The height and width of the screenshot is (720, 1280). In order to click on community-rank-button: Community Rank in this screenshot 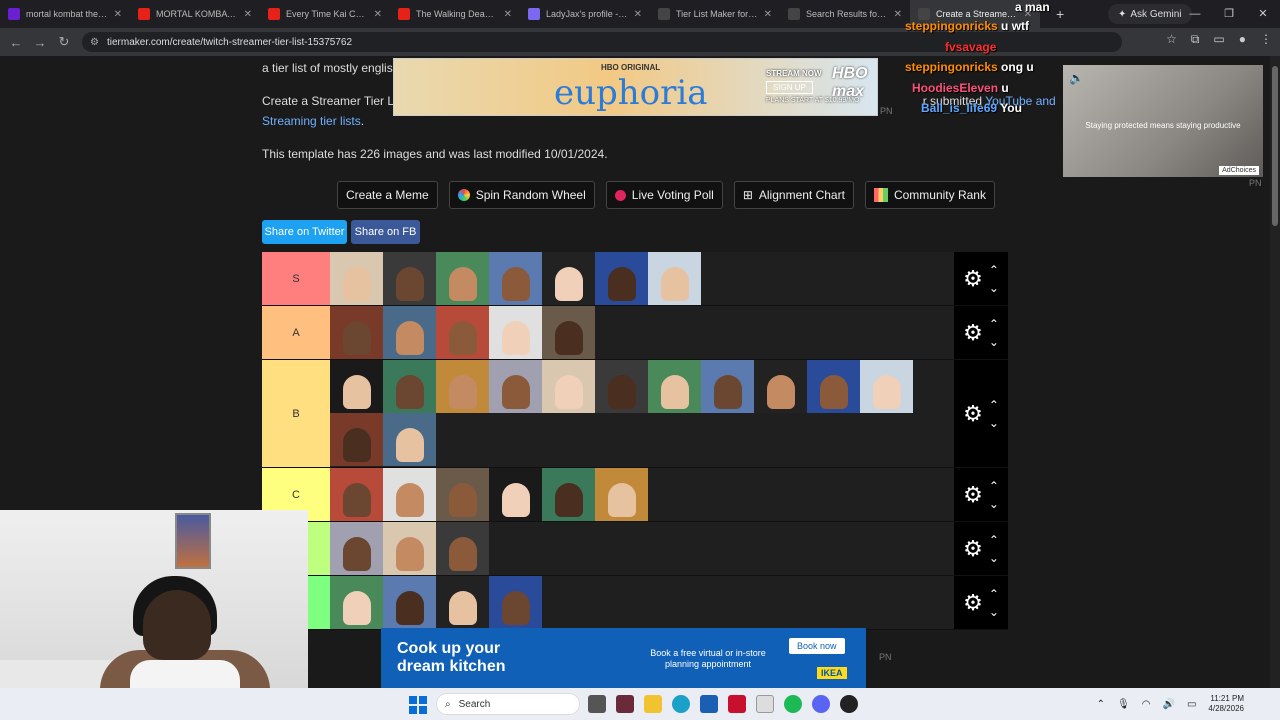, I will do `click(929, 195)`.